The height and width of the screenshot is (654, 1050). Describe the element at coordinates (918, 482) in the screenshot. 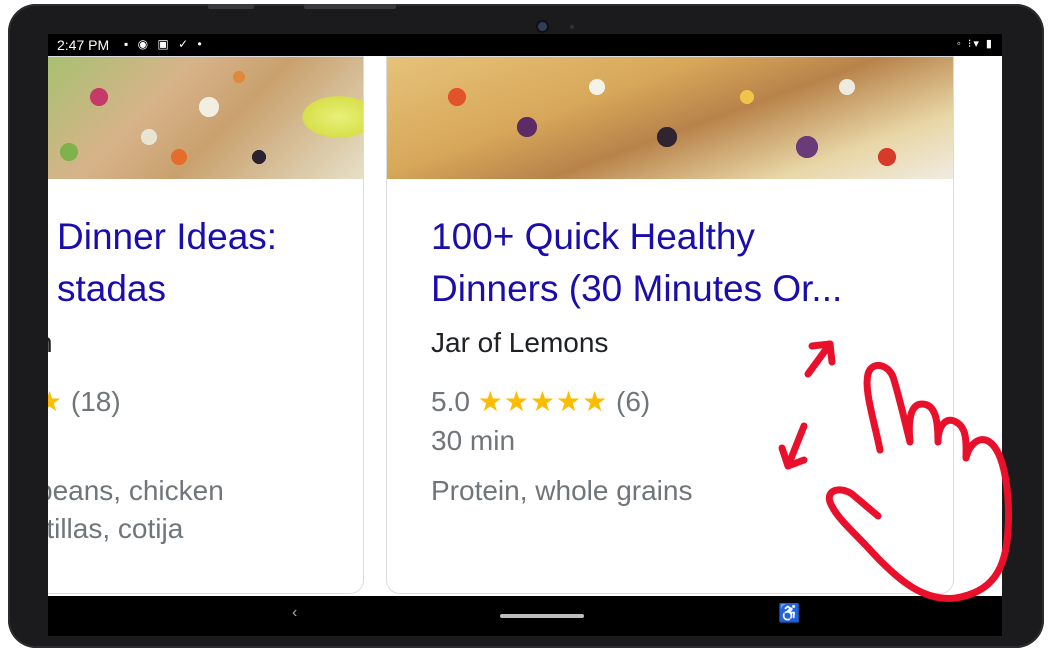

I see `hand-pointer-icon` at that location.